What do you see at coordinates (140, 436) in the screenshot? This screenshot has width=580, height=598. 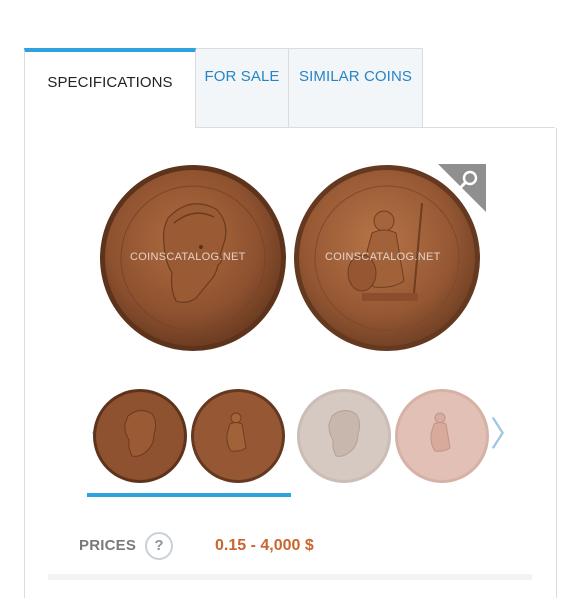 I see `thumbnail-obverse` at bounding box center [140, 436].